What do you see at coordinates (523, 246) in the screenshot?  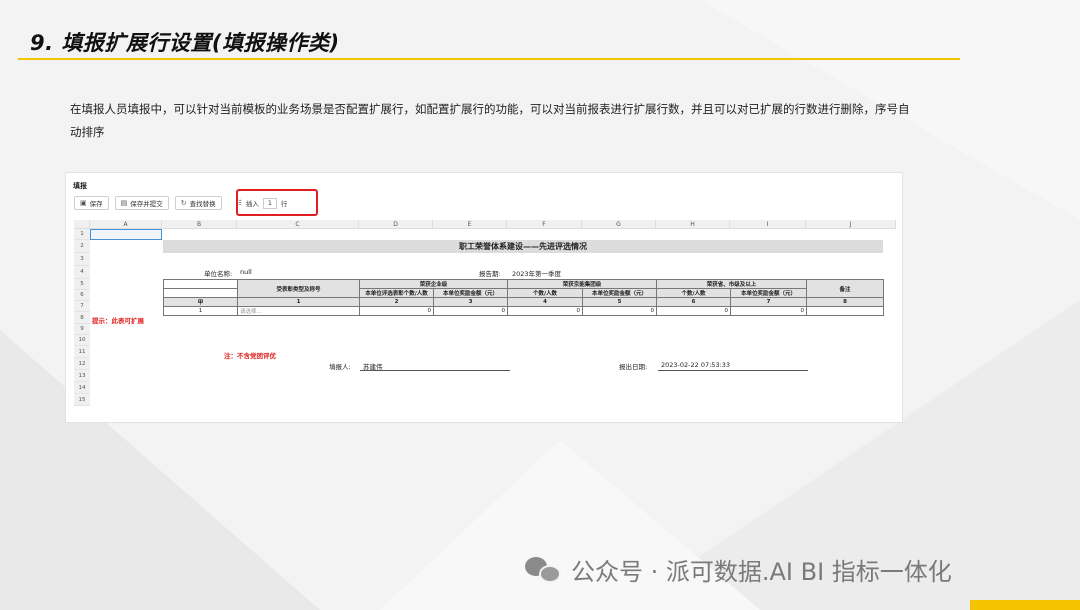 I see `report-title: 职工荣誉体系建设——先进评选情况` at bounding box center [523, 246].